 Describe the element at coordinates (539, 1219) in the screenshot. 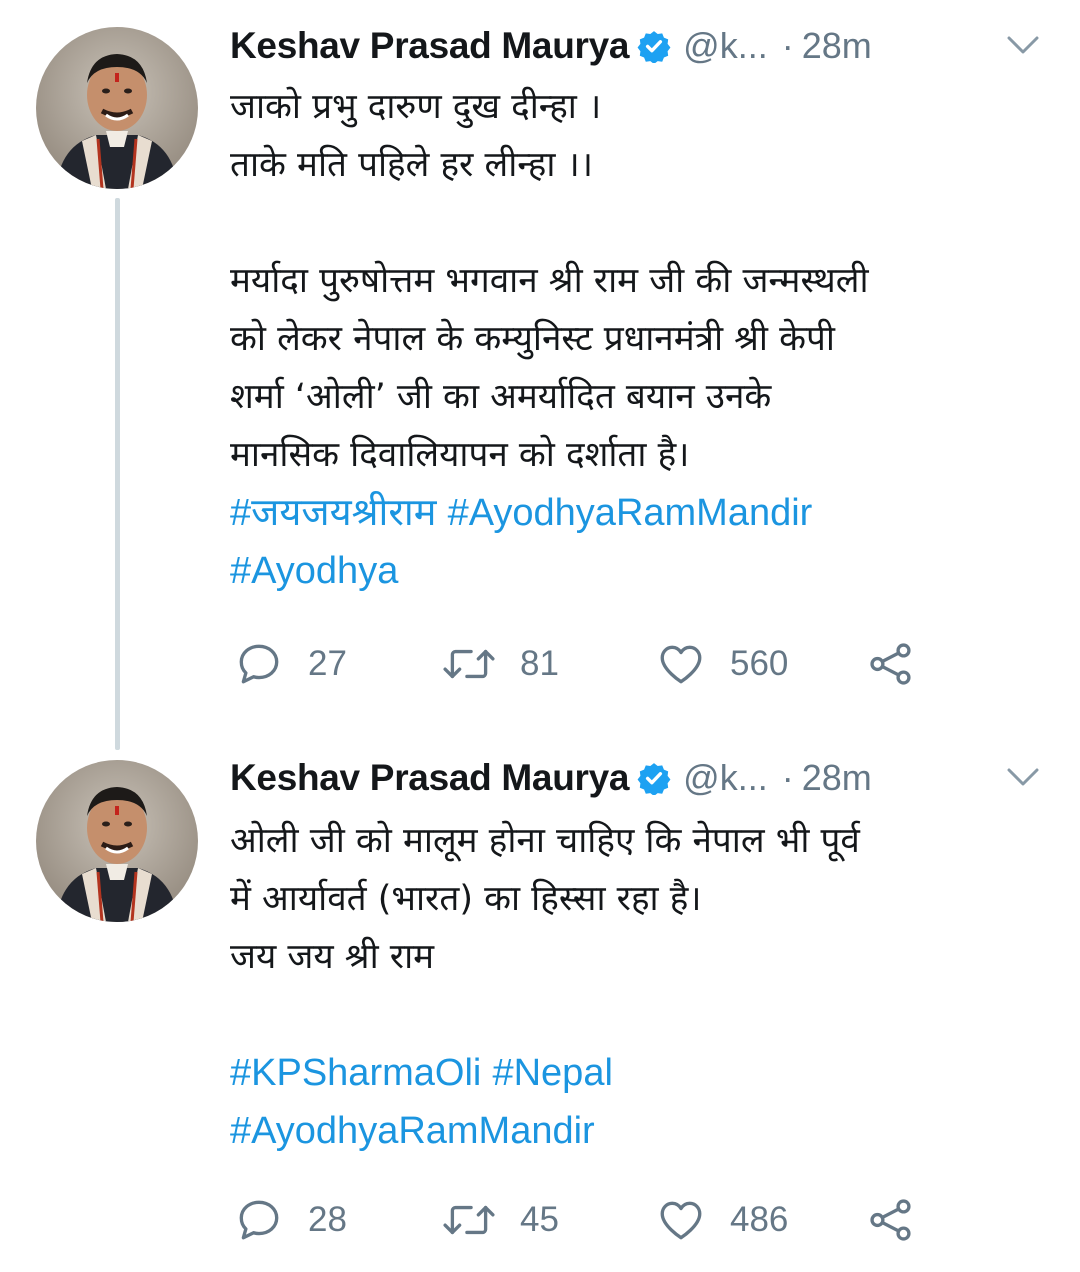

I see `retweet-count: 45` at that location.